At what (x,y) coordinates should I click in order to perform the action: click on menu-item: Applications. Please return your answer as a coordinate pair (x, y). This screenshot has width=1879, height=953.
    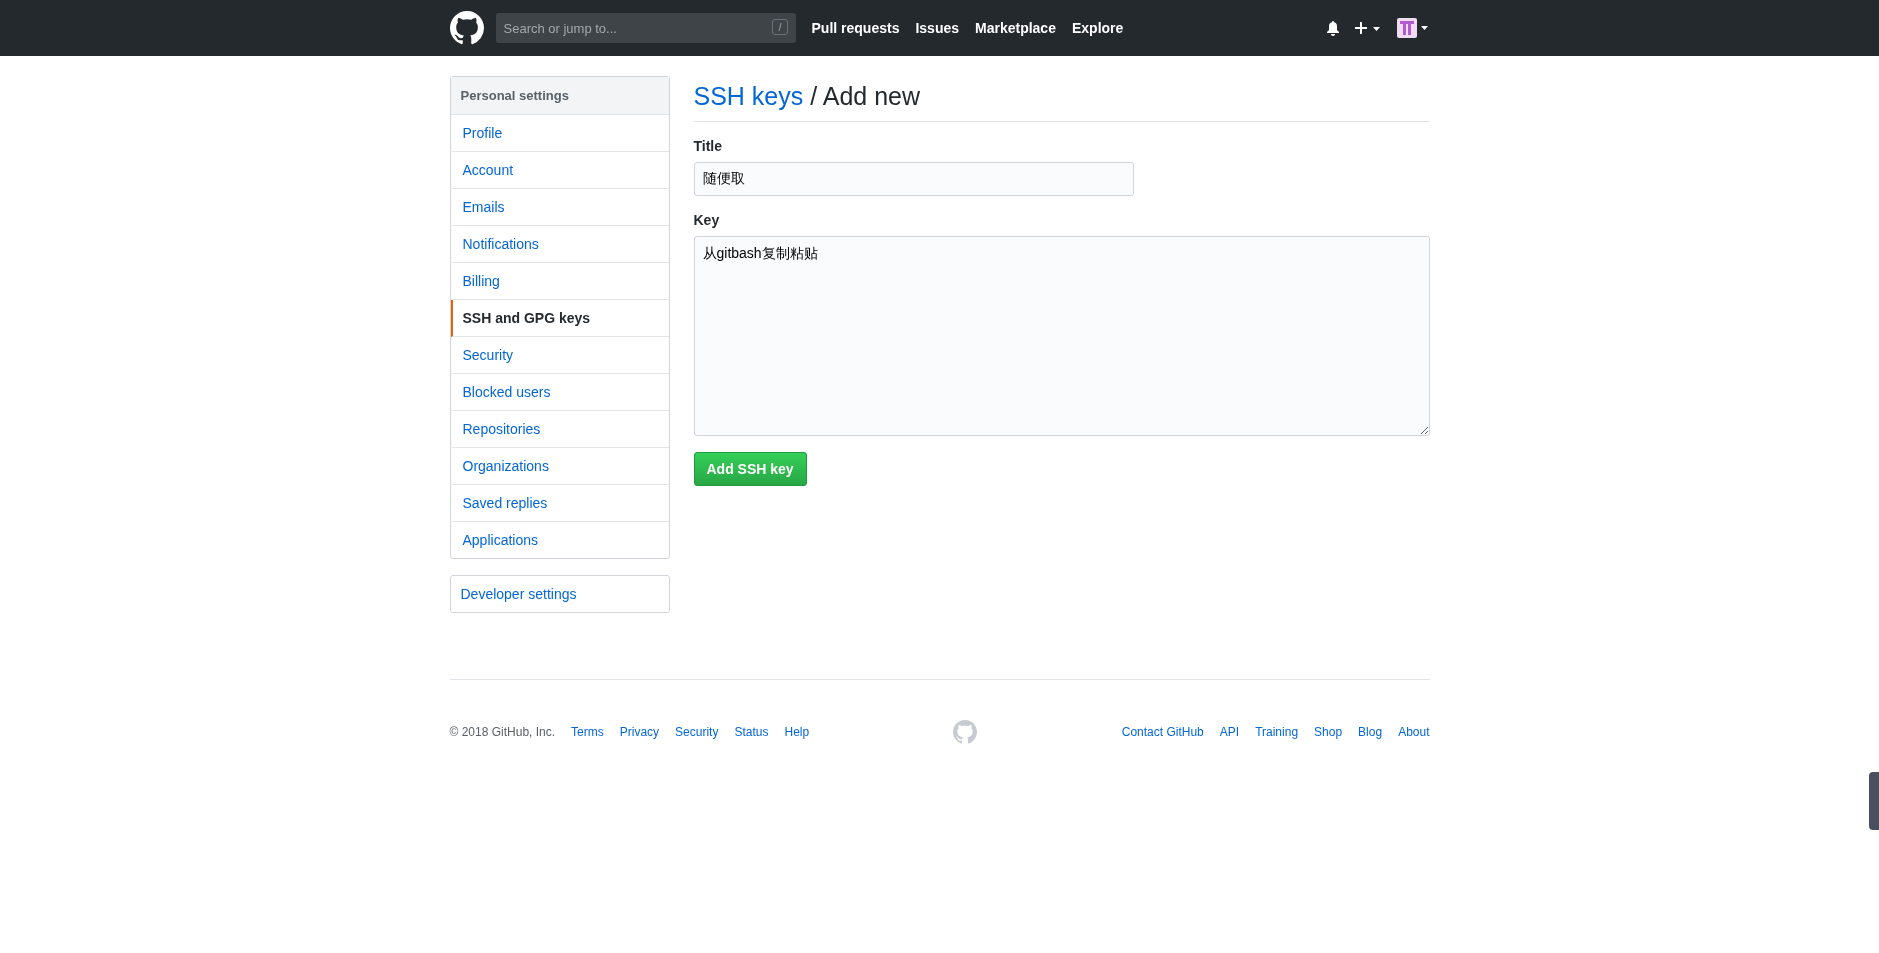
    Looking at the image, I should click on (559, 540).